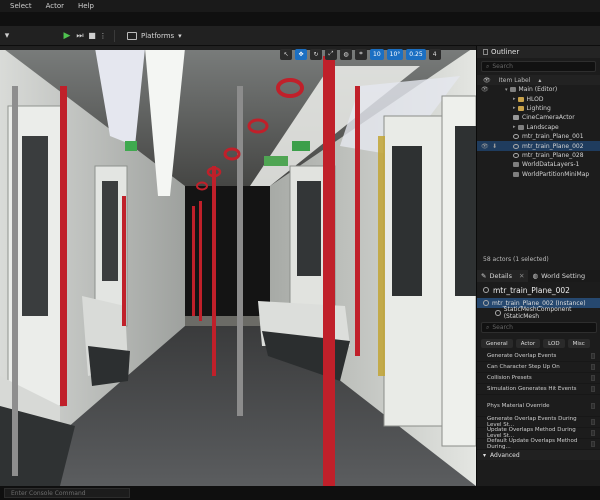 The image size is (600, 500). I want to click on filter-tab-general: General, so click(497, 343).